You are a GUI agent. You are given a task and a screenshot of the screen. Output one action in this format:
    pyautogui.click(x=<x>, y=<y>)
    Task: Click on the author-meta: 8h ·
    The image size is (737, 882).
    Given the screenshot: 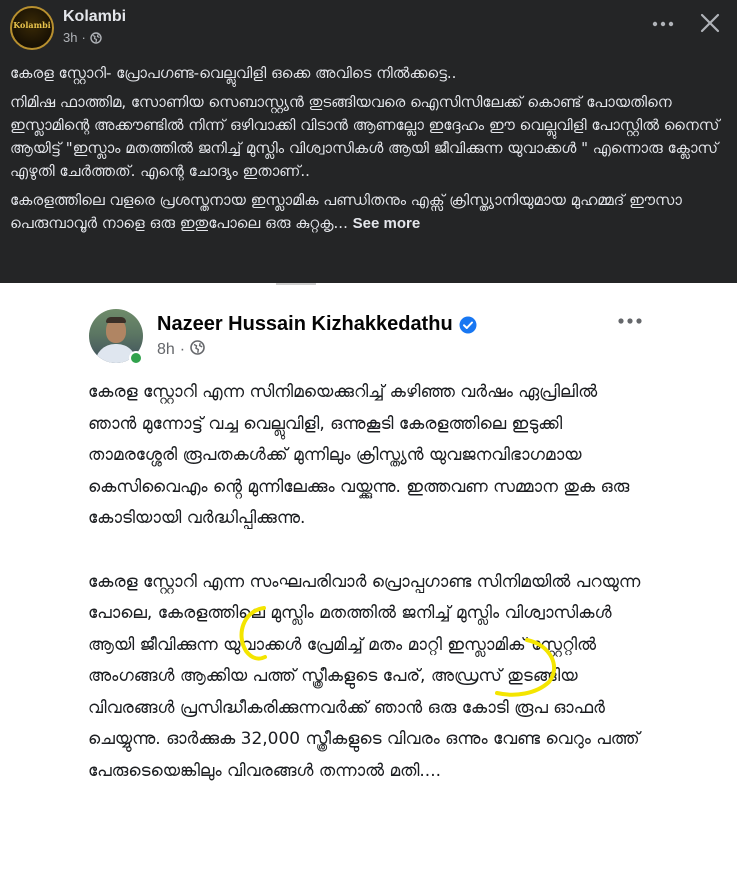 What is the action you would take?
    pyautogui.click(x=181, y=350)
    